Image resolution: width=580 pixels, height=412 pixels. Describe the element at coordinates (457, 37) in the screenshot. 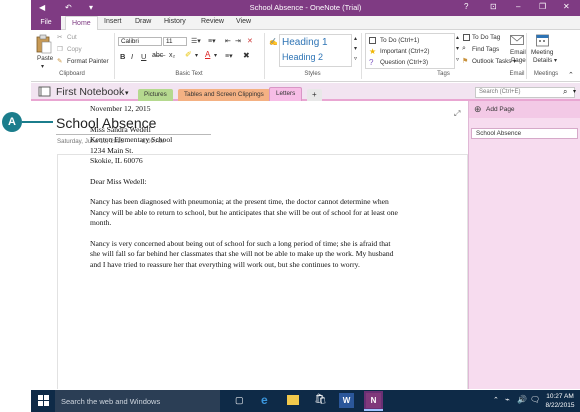

I see `tags-scroll-up-icon: ▴` at that location.